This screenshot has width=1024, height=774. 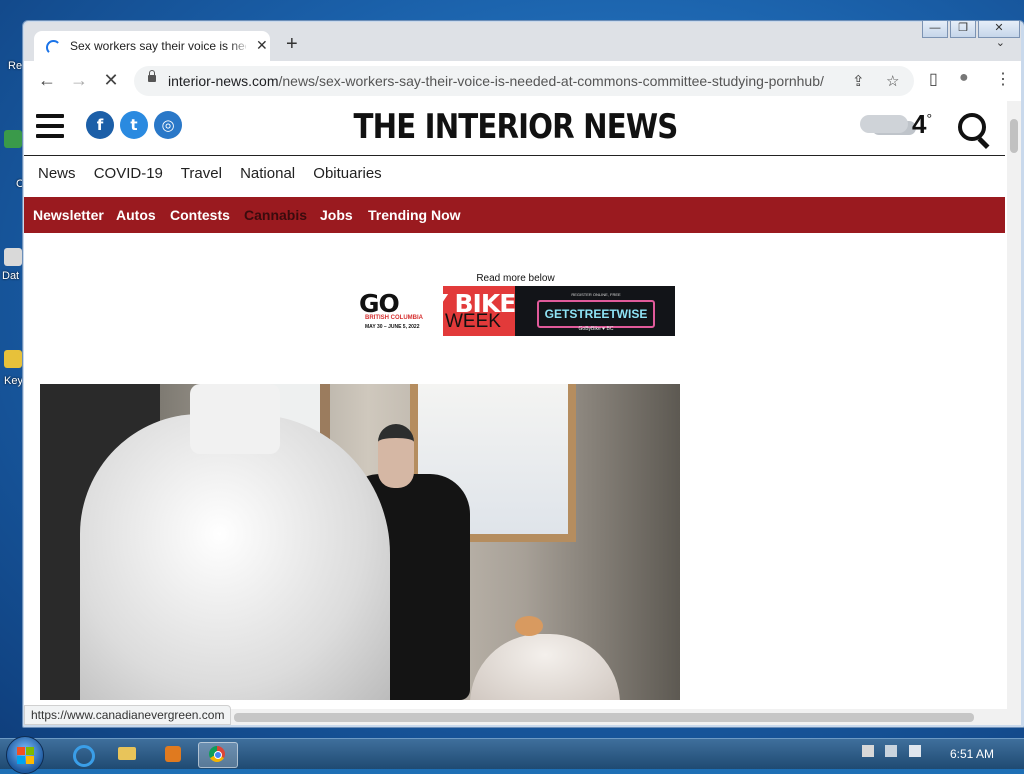 I want to click on tab-close-icon: ✕, so click(x=262, y=45).